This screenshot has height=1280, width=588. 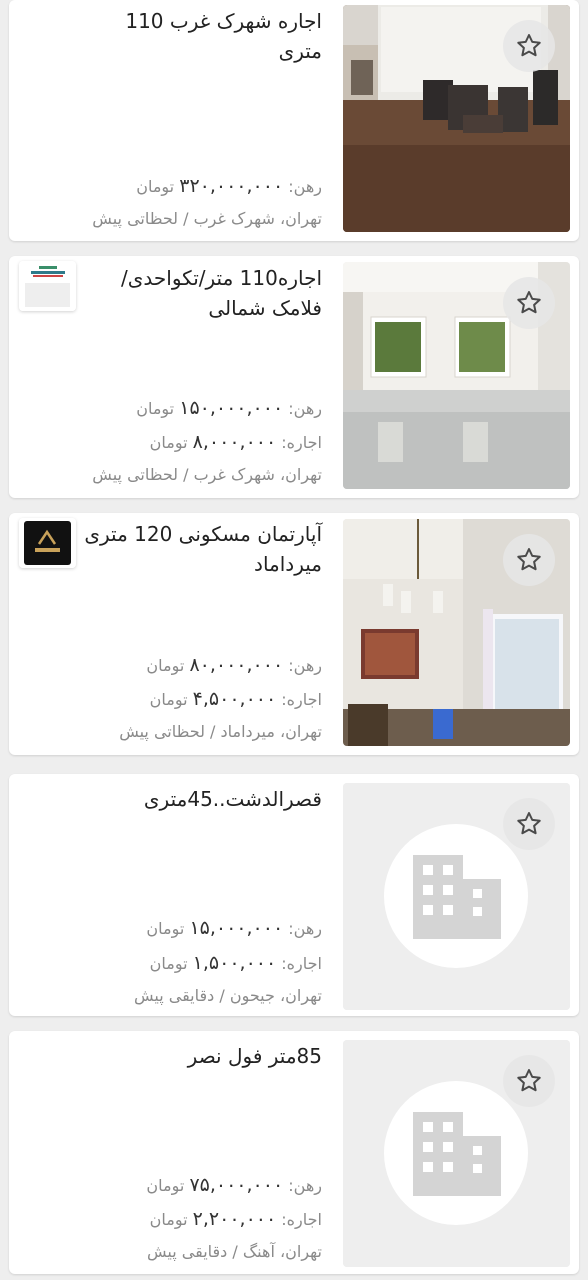 I want to click on rent-row: اجاره: ۲,۲۰۰,۰۰۰ تومان, so click(x=172, y=1219).